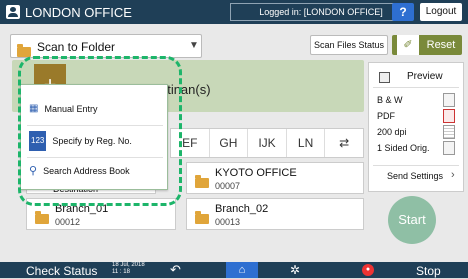  I want to click on swap-tab-icon: ⇄, so click(344, 143).